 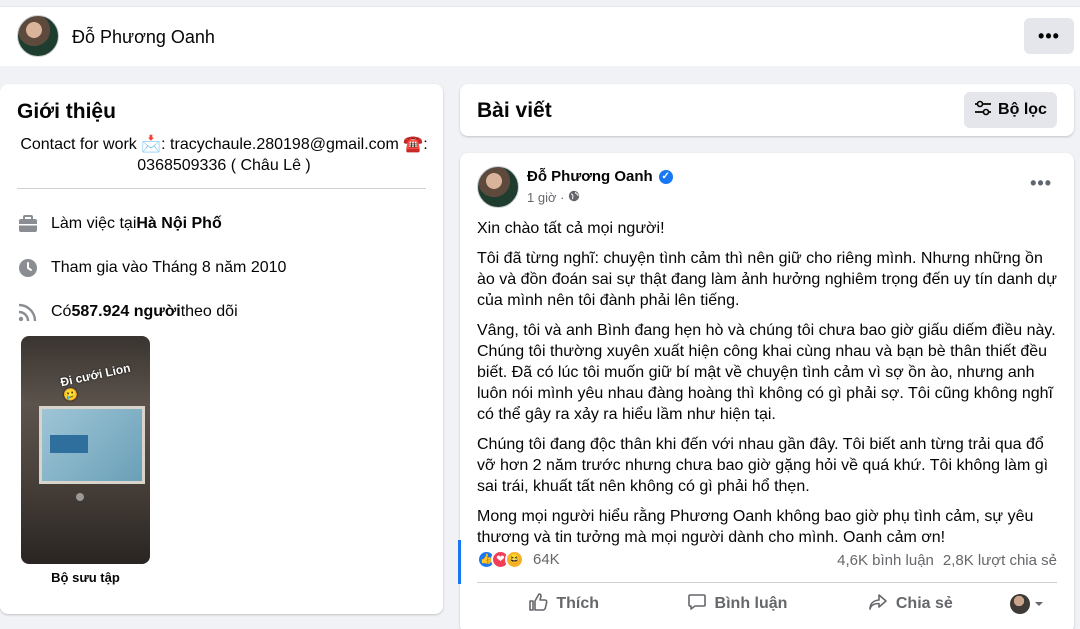 I want to click on comment-icon, so click(x=697, y=604).